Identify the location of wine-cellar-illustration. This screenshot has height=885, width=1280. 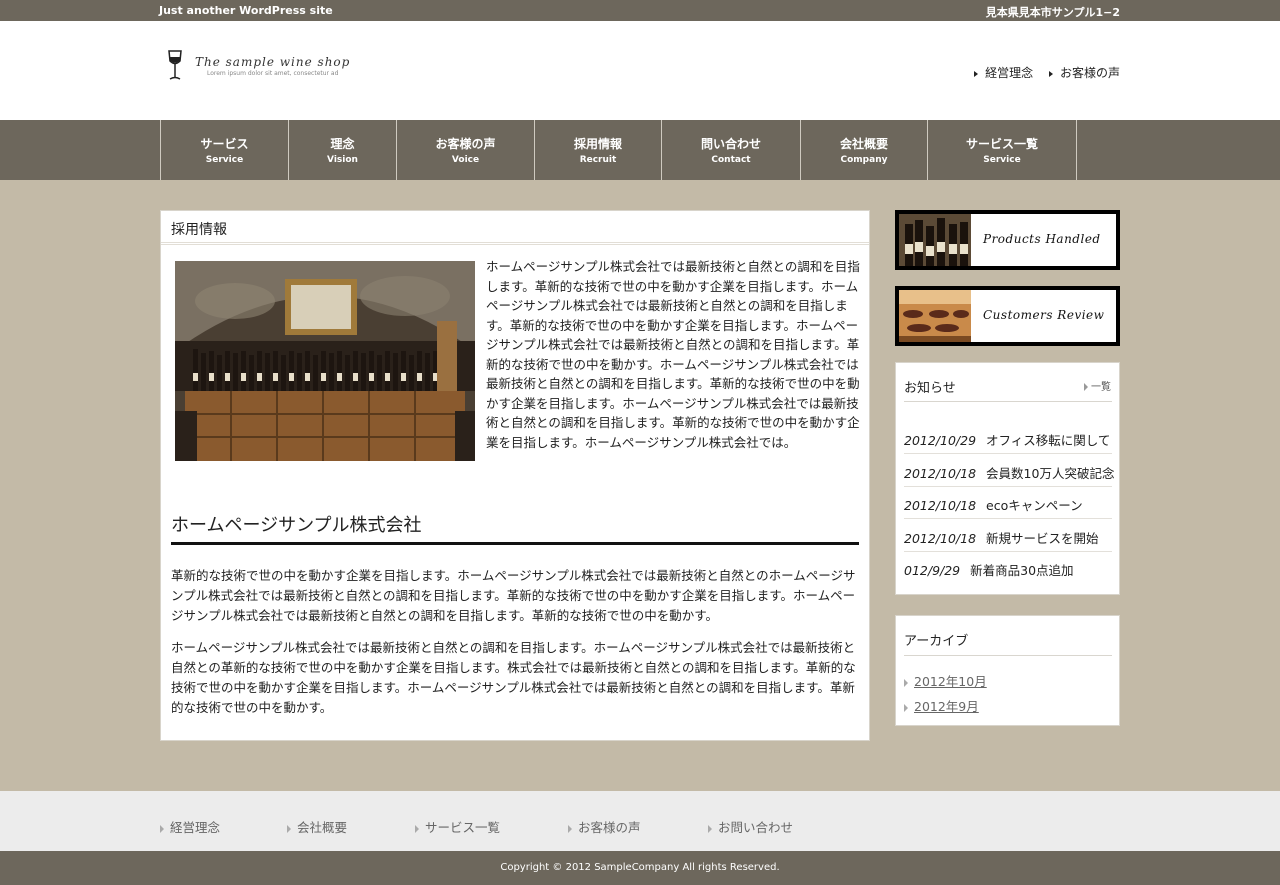
(325, 361).